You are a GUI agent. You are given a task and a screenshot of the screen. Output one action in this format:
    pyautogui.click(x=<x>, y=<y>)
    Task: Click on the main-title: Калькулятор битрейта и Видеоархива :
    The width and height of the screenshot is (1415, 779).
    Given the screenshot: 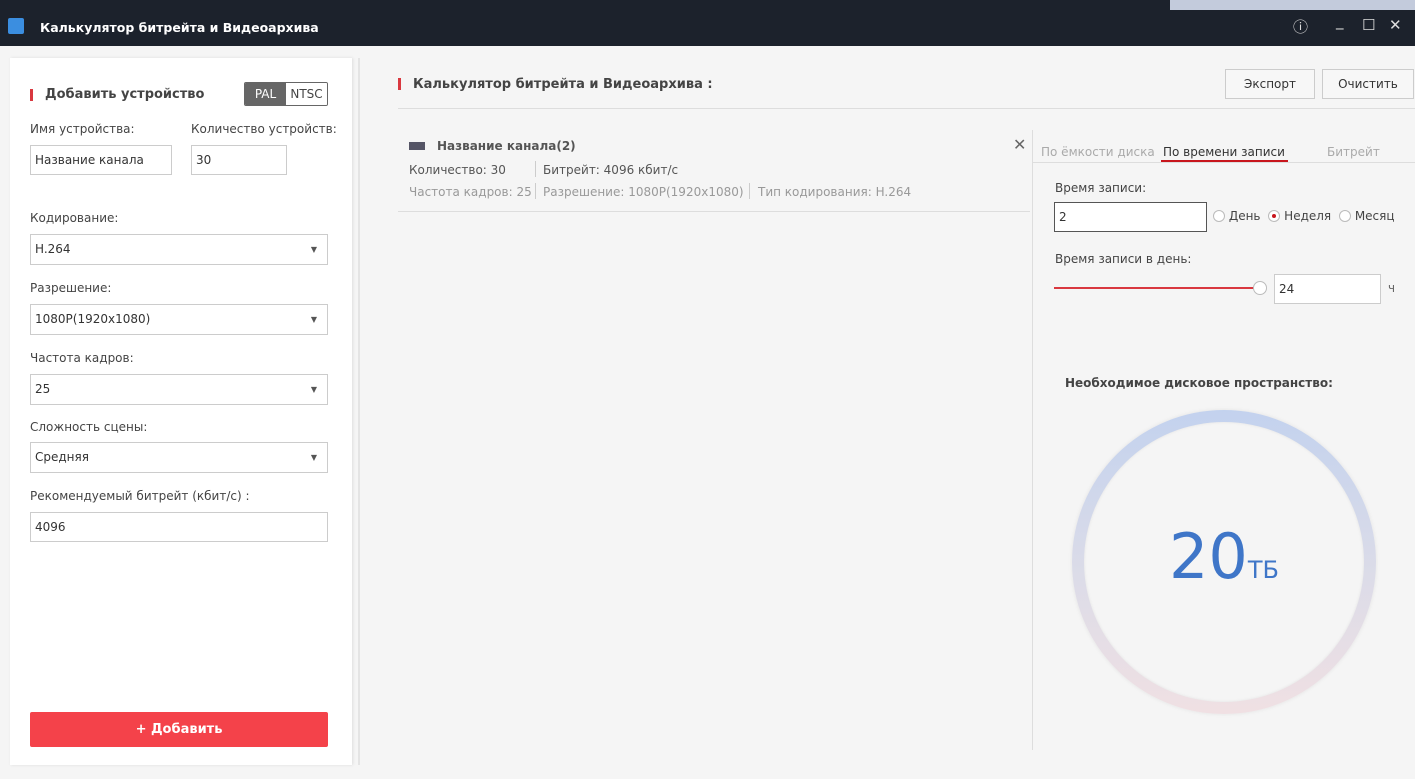 What is the action you would take?
    pyautogui.click(x=563, y=84)
    